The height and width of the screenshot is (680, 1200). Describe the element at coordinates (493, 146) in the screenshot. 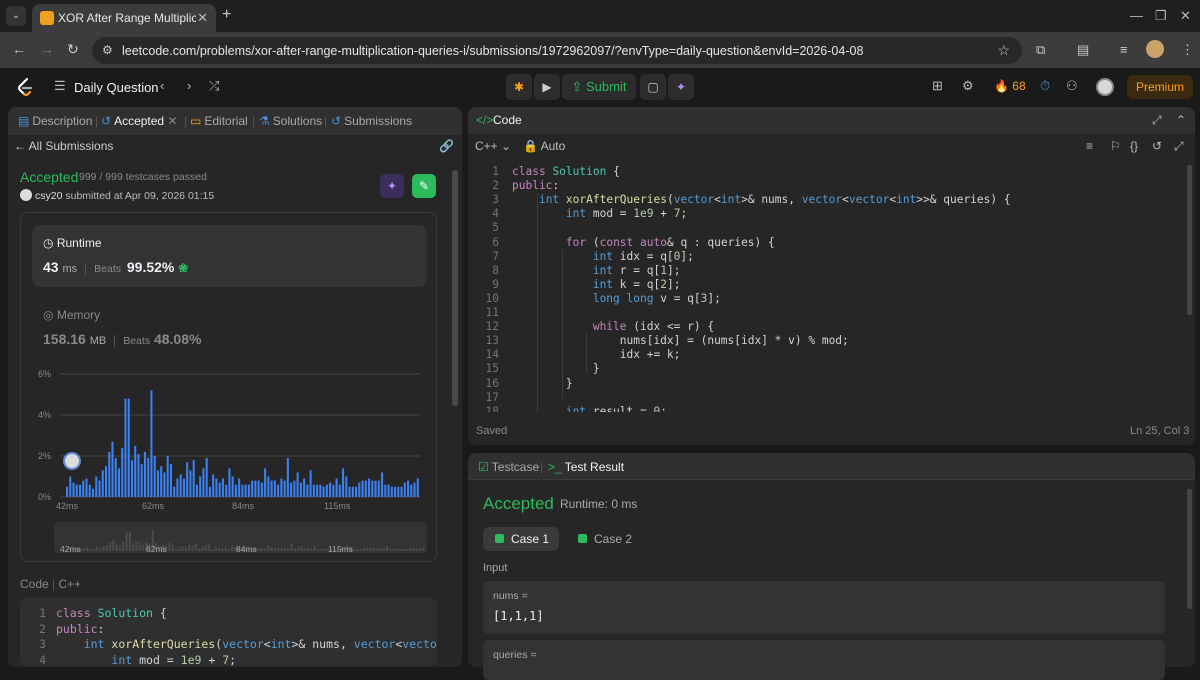

I see `language-selector: C++ ⌄` at that location.